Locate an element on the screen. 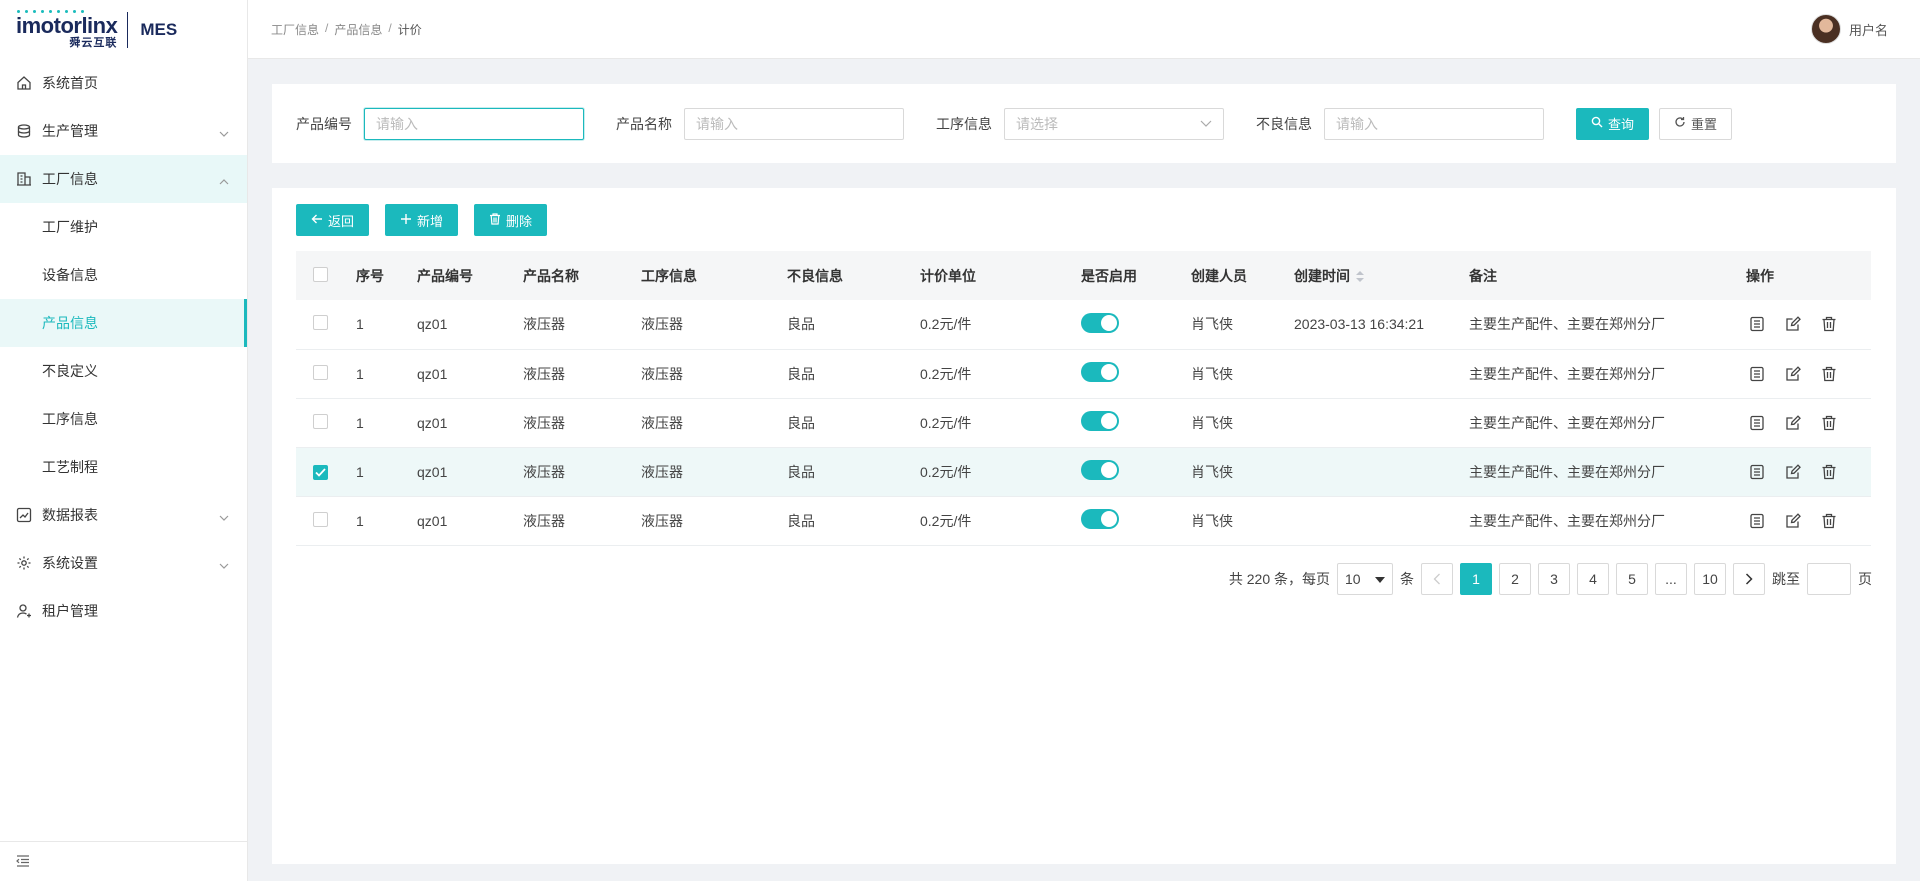 The height and width of the screenshot is (881, 1920). jump-page-input is located at coordinates (1829, 579).